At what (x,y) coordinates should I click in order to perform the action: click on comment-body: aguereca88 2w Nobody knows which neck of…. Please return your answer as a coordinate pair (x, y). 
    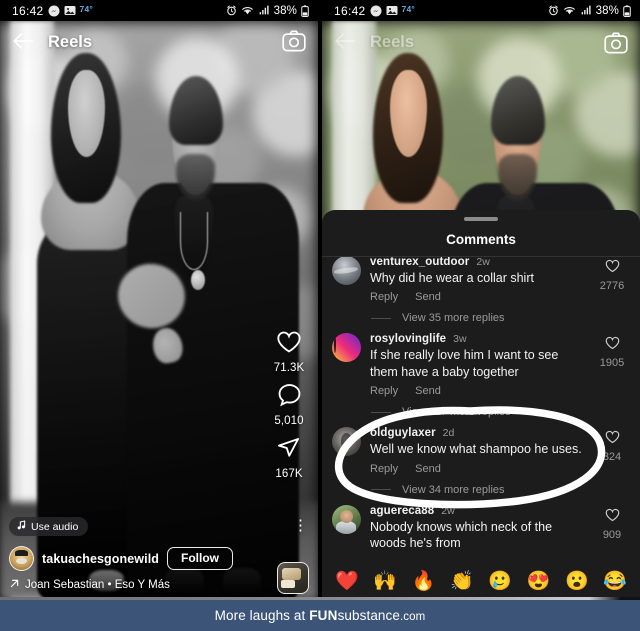
    Looking at the image, I should click on (477, 528).